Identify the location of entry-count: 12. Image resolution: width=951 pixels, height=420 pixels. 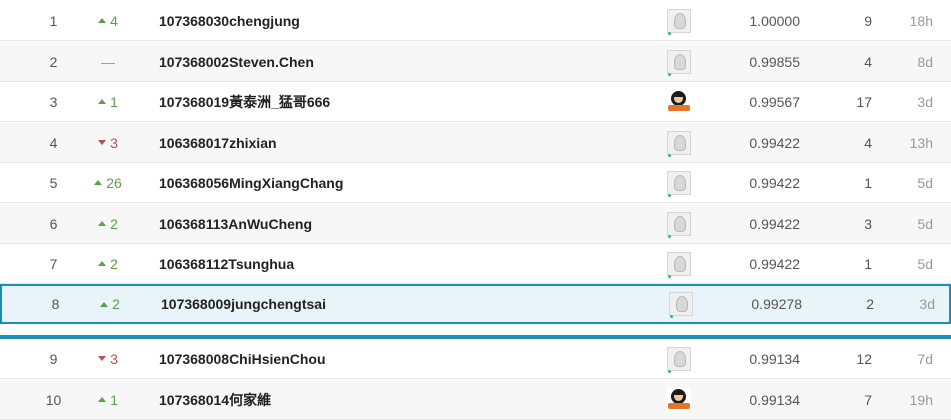
(864, 358).